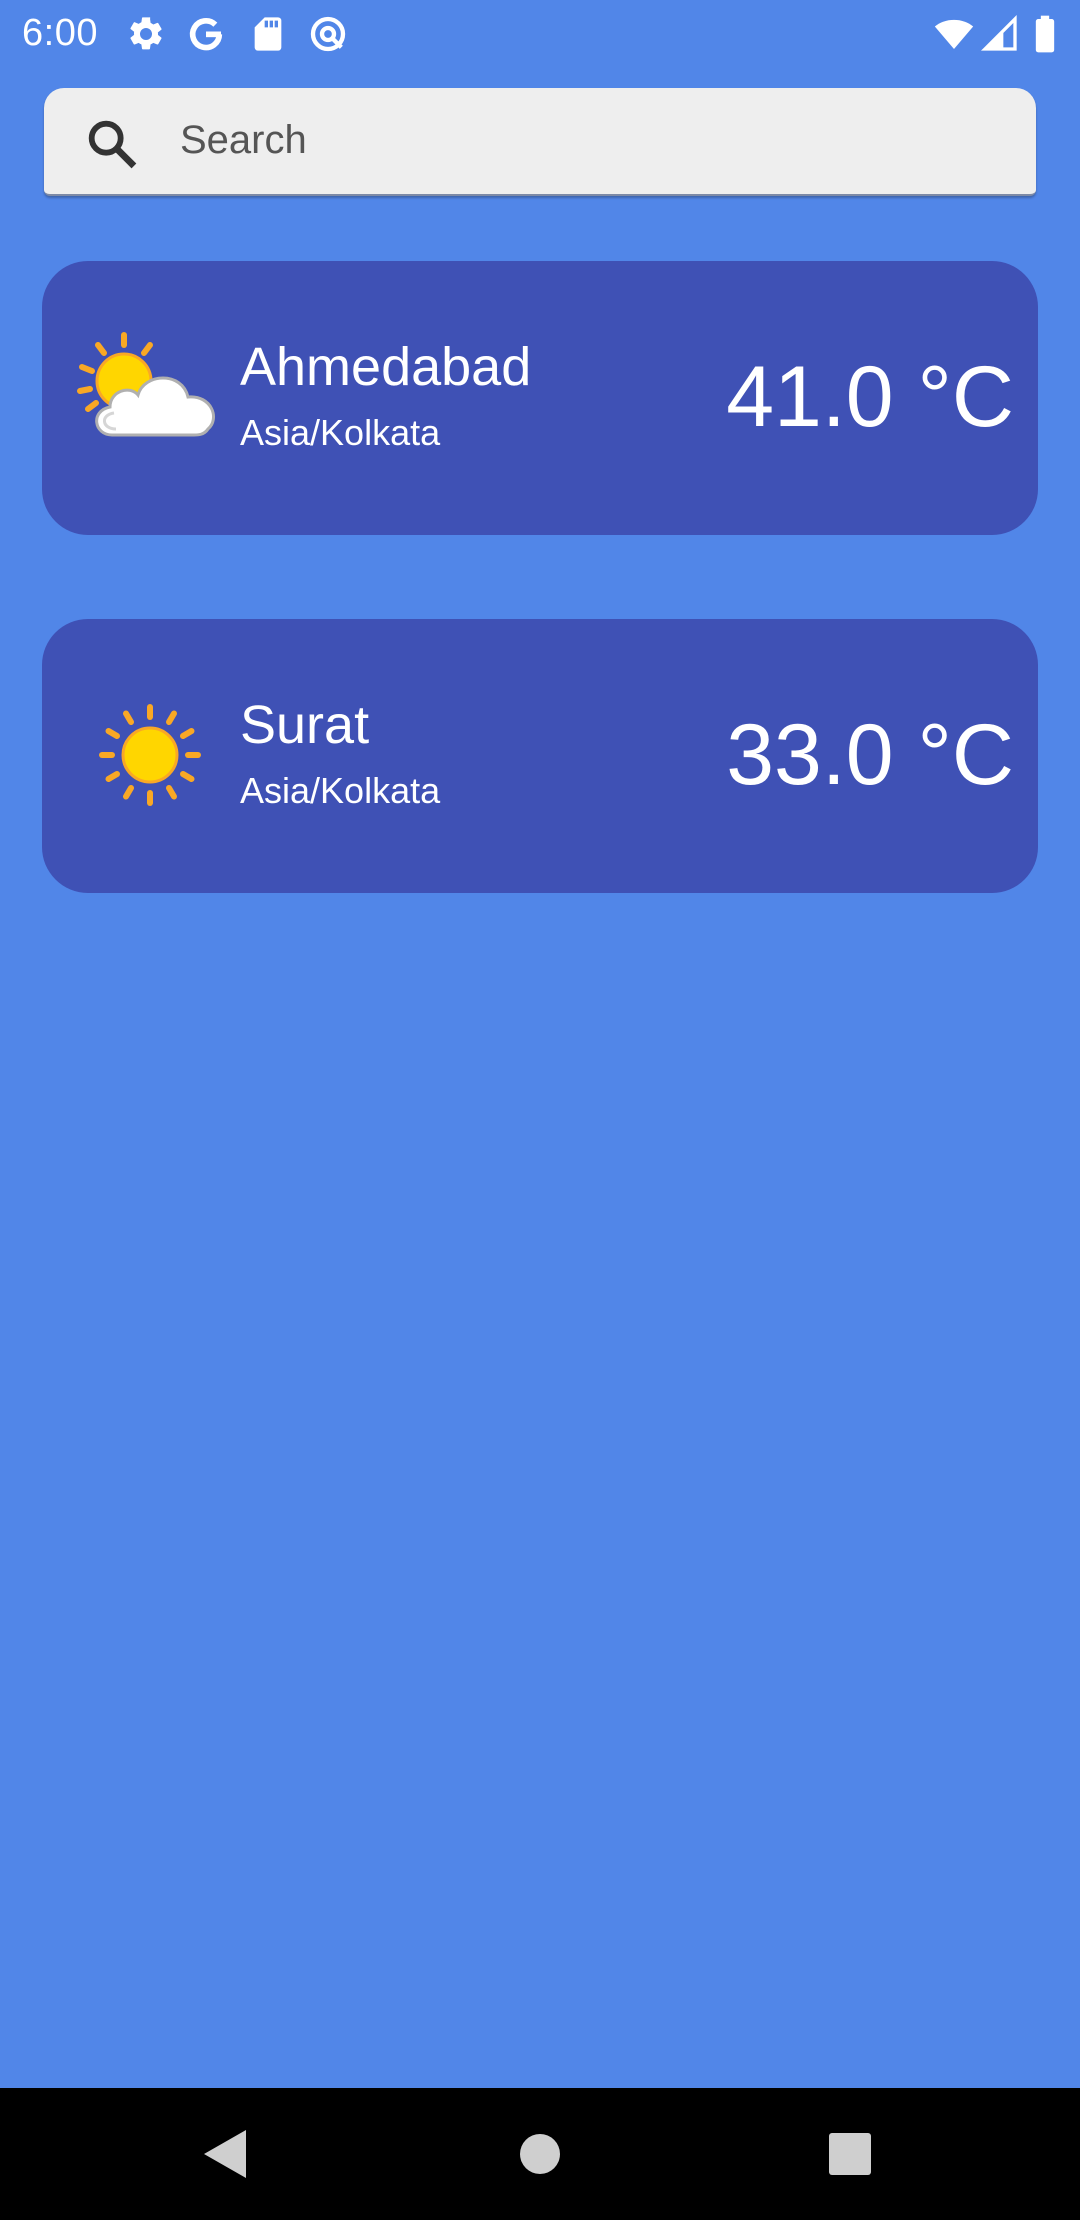  I want to click on search-icon, so click(111, 143).